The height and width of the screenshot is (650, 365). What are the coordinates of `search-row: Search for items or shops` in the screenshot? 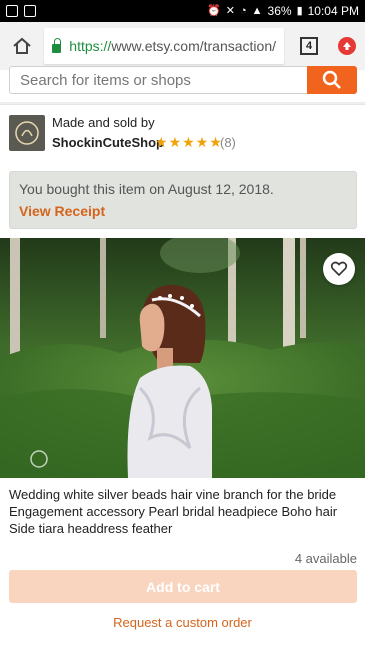 It's located at (182, 84).